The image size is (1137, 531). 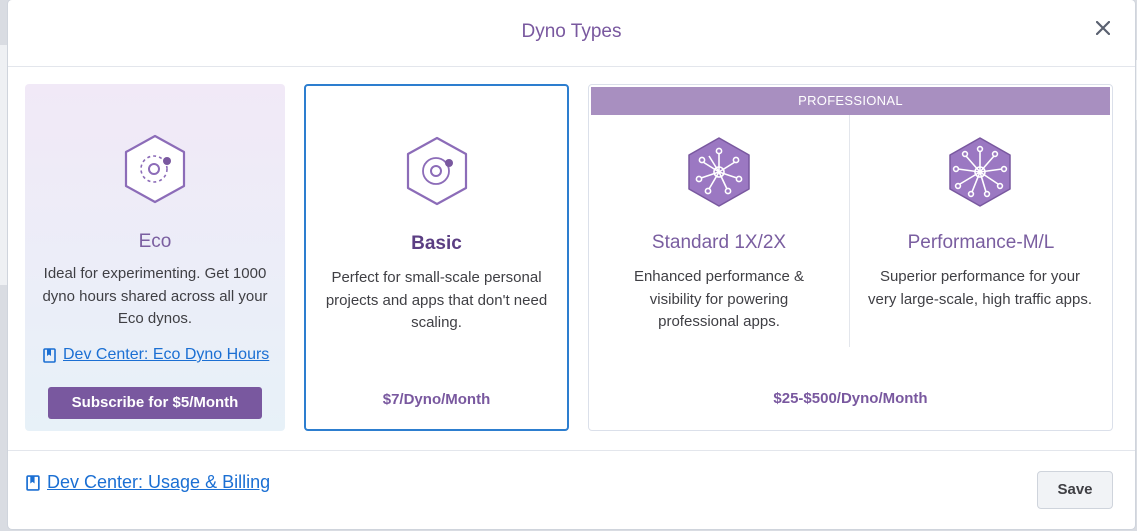 What do you see at coordinates (436, 399) in the screenshot?
I see `basic-price: $7/Dyno/Month` at bounding box center [436, 399].